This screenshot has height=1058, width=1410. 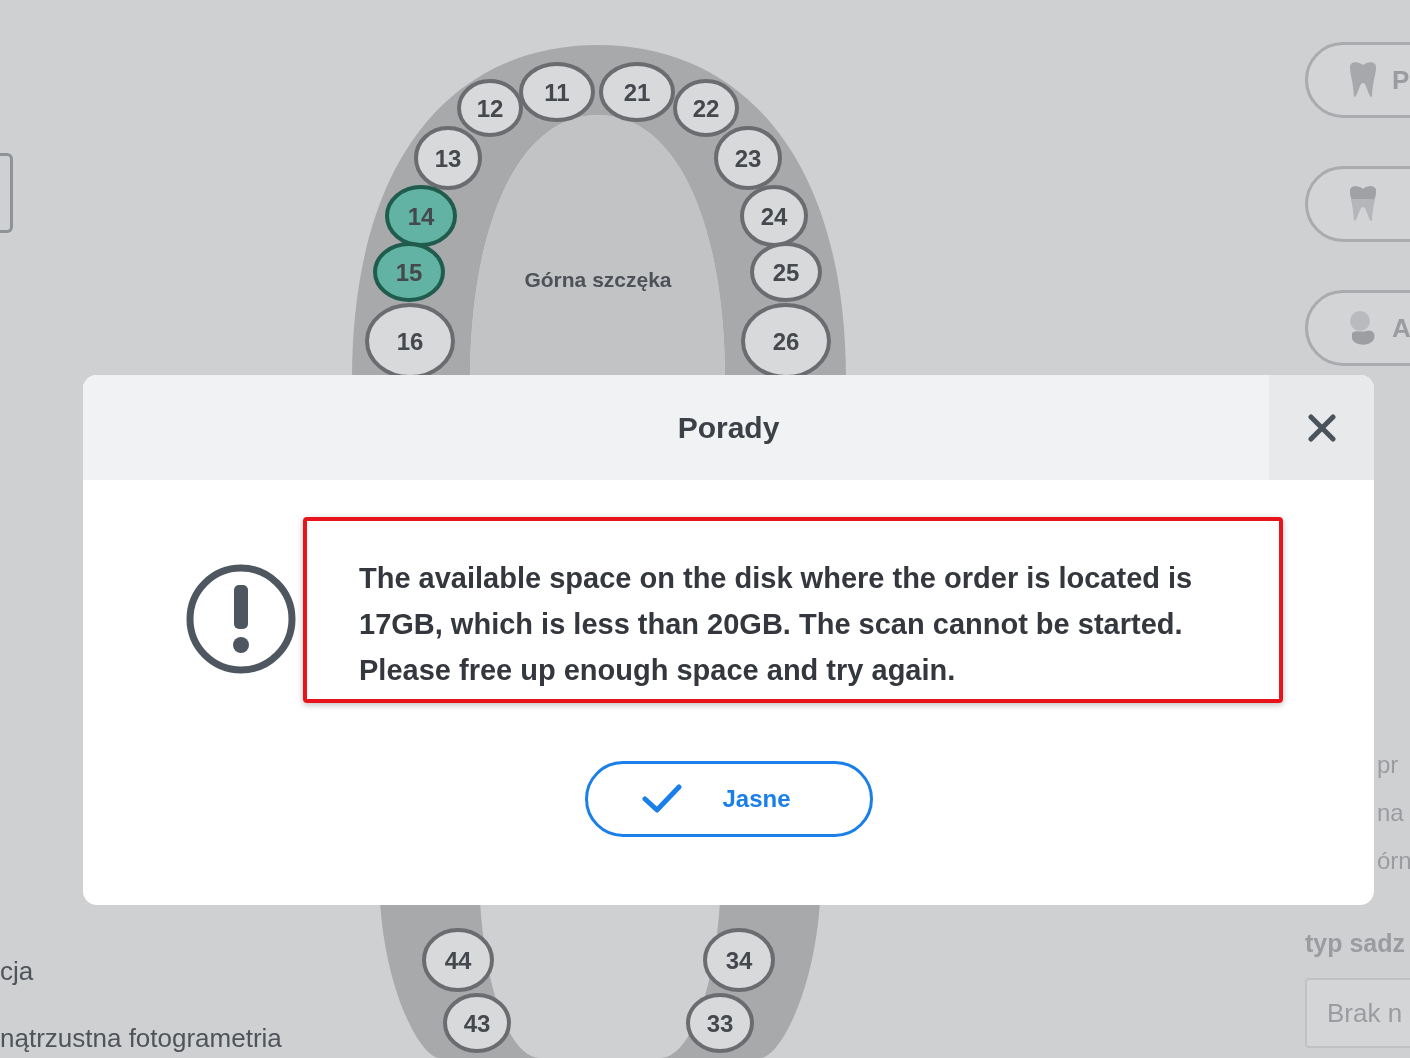 I want to click on tooth: 44, so click(x=458, y=960).